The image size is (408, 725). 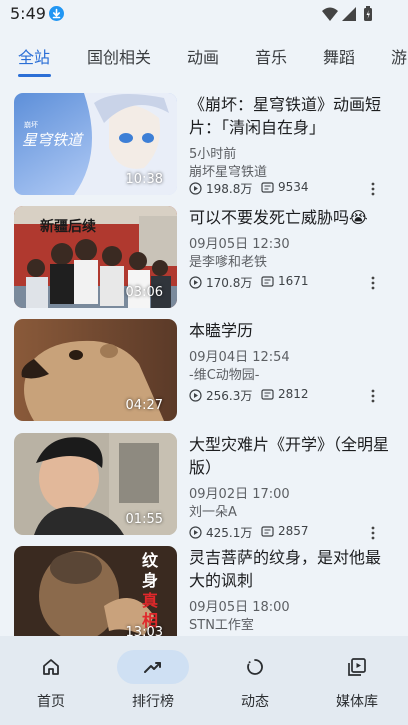 I want to click on danmaku-count-value: 2812, so click(x=293, y=394).